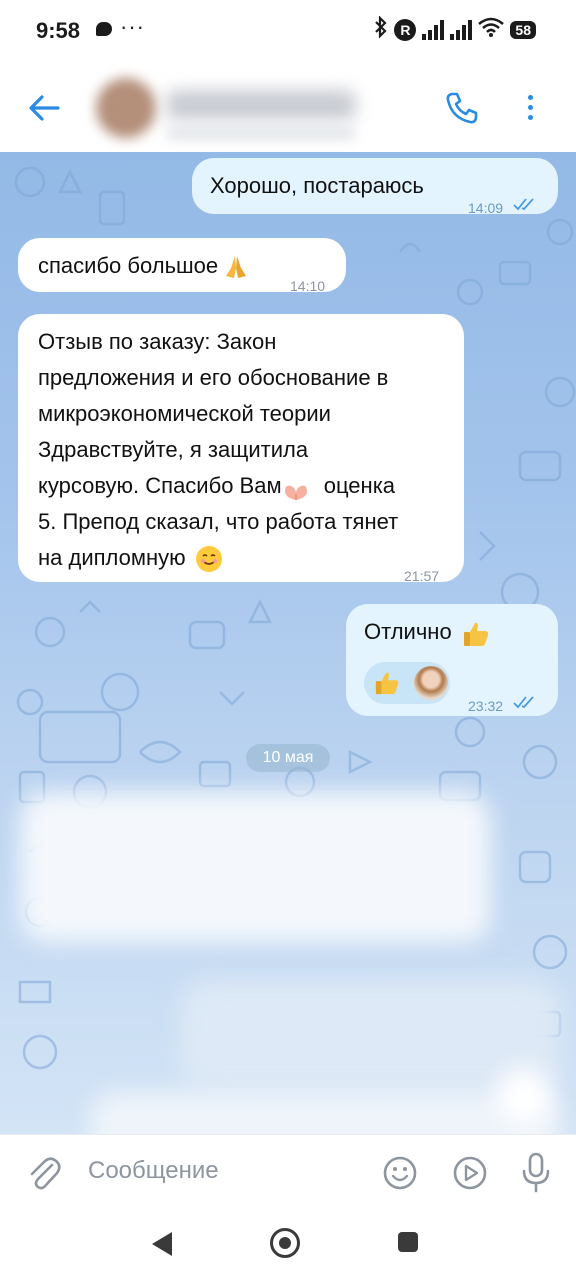 Image resolution: width=576 pixels, height=1280 pixels. I want to click on signal-icon, so click(433, 29).